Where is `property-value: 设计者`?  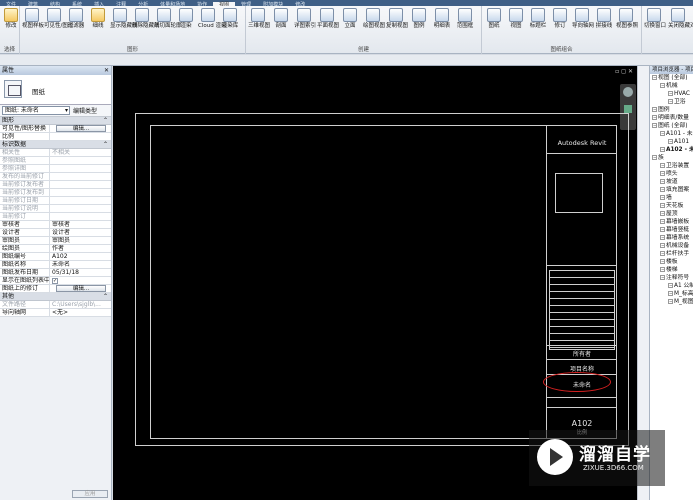
property-value: 设计者 is located at coordinates (80, 232).